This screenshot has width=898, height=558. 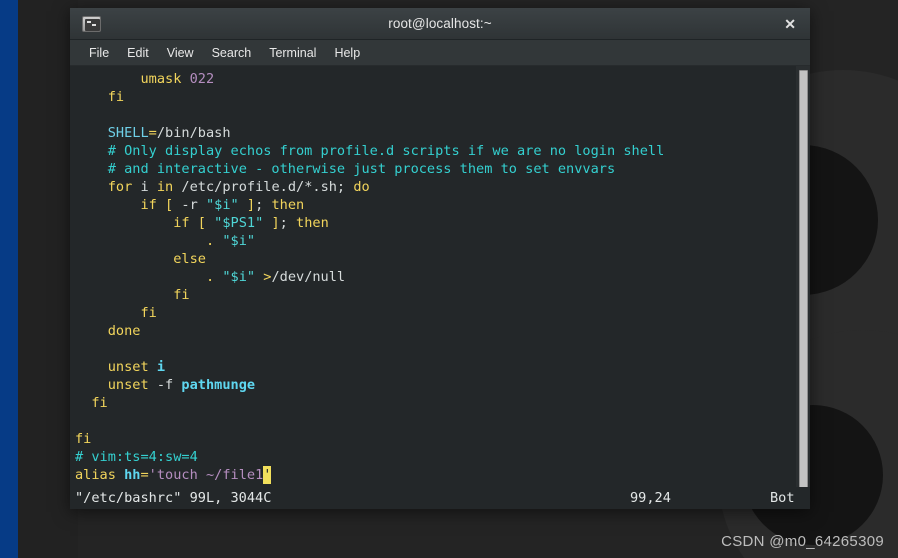 What do you see at coordinates (138, 53) in the screenshot?
I see `menu-item-edit: Edit` at bounding box center [138, 53].